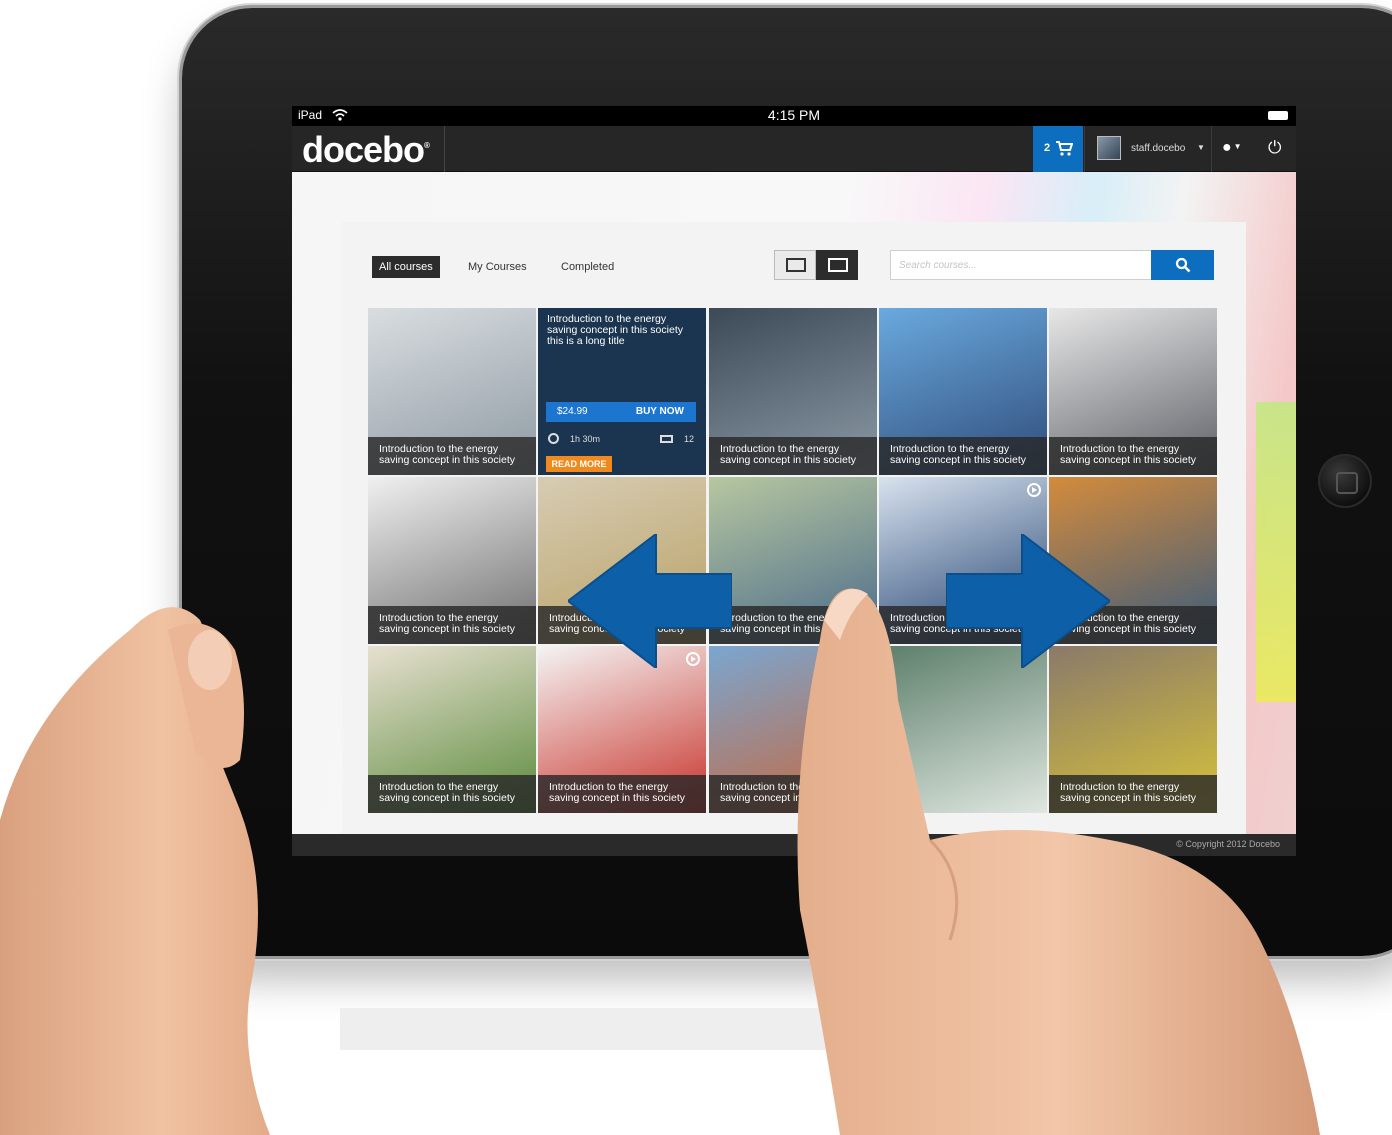 This screenshot has height=1135, width=1392. I want to click on search-button, so click(1182, 265).